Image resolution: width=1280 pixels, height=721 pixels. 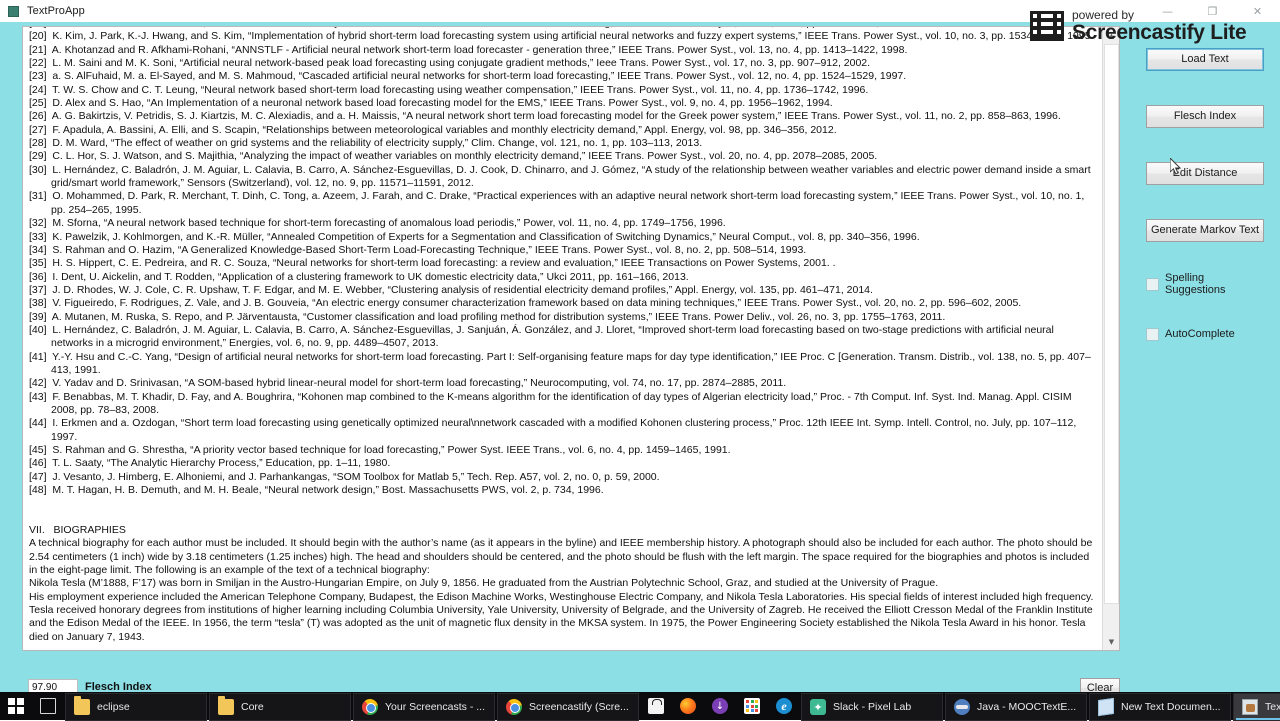 What do you see at coordinates (1167, 11) in the screenshot?
I see `minimize-icon: —` at bounding box center [1167, 11].